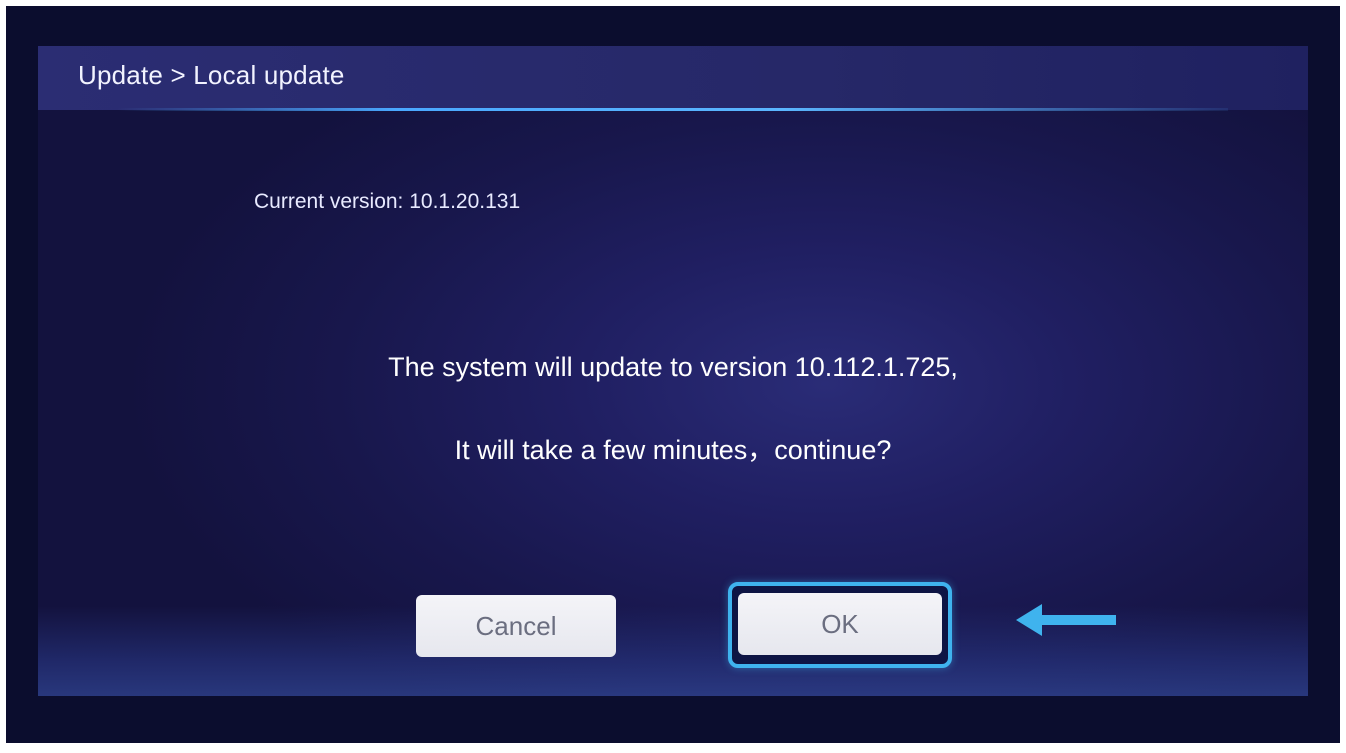  I want to click on ok-button: OK, so click(840, 624).